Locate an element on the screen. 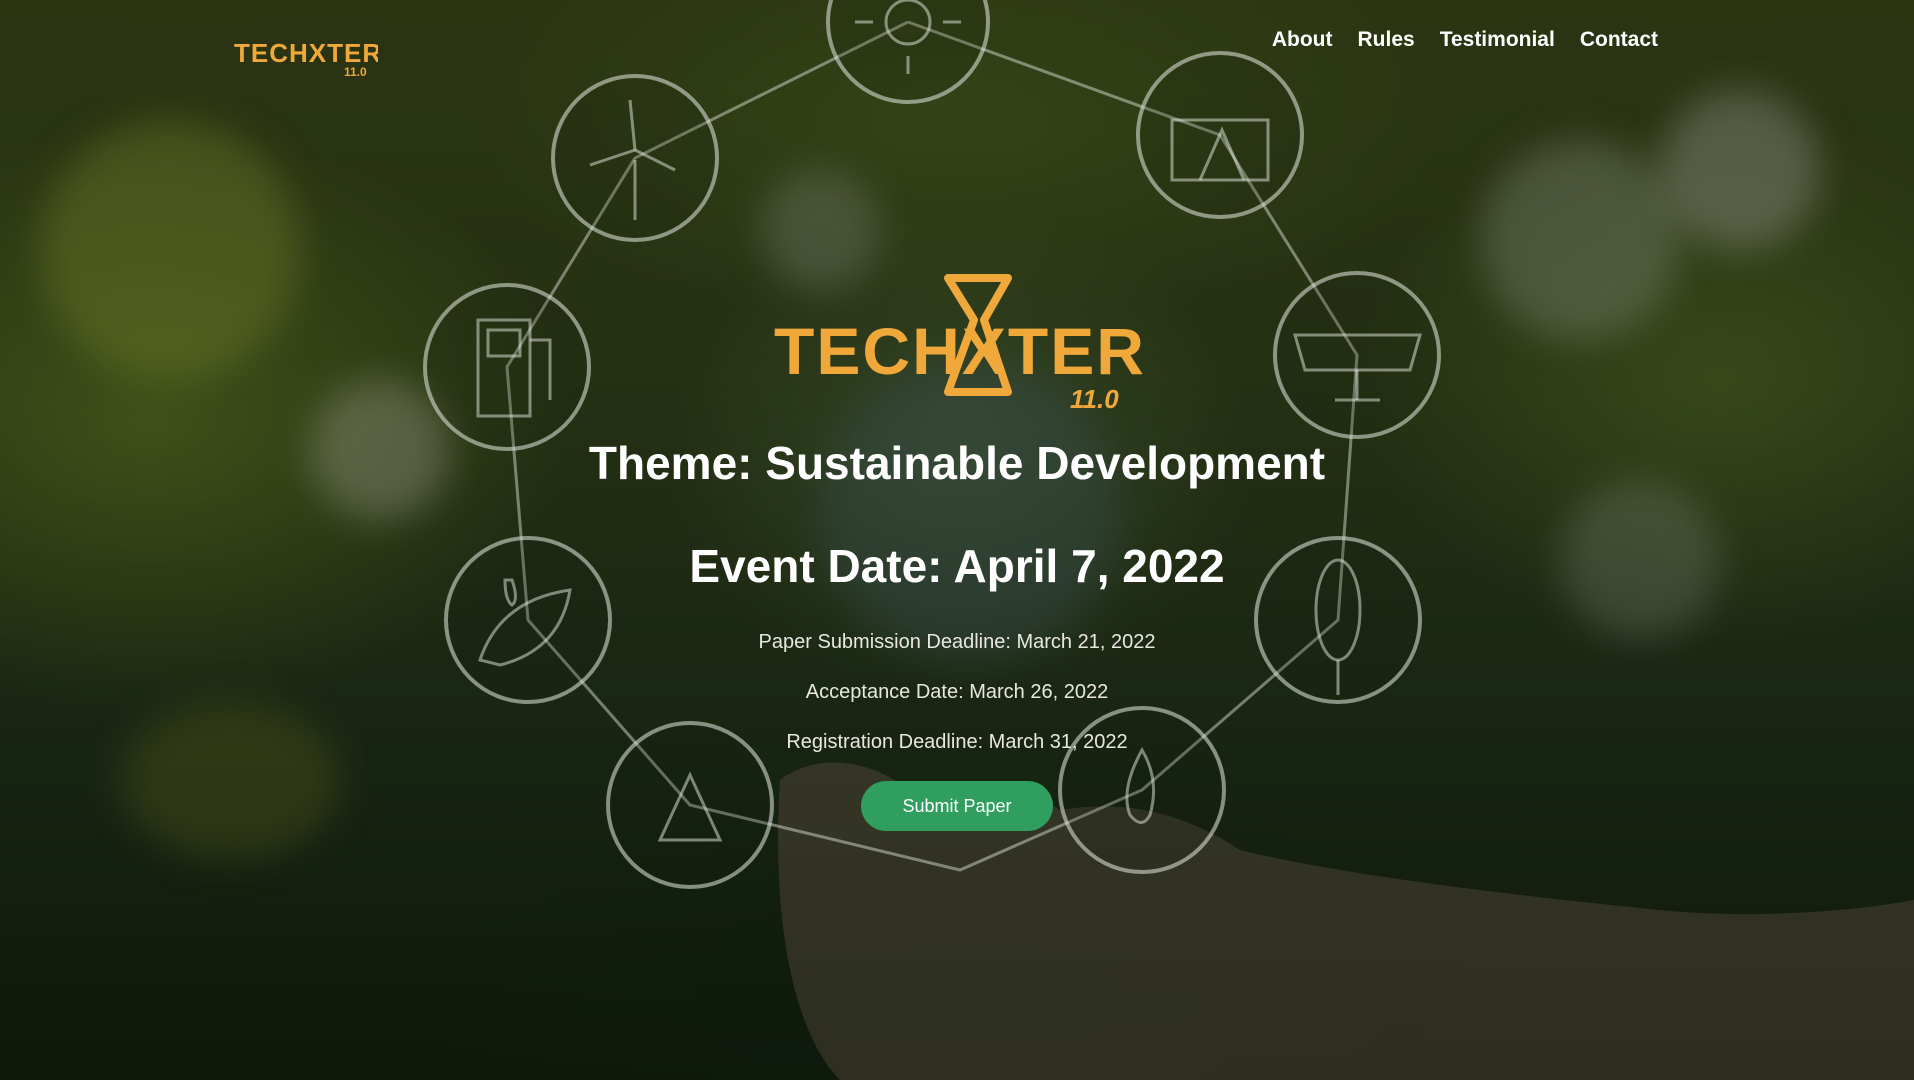 The width and height of the screenshot is (1914, 1080). fuel-station-icon is located at coordinates (507, 367).